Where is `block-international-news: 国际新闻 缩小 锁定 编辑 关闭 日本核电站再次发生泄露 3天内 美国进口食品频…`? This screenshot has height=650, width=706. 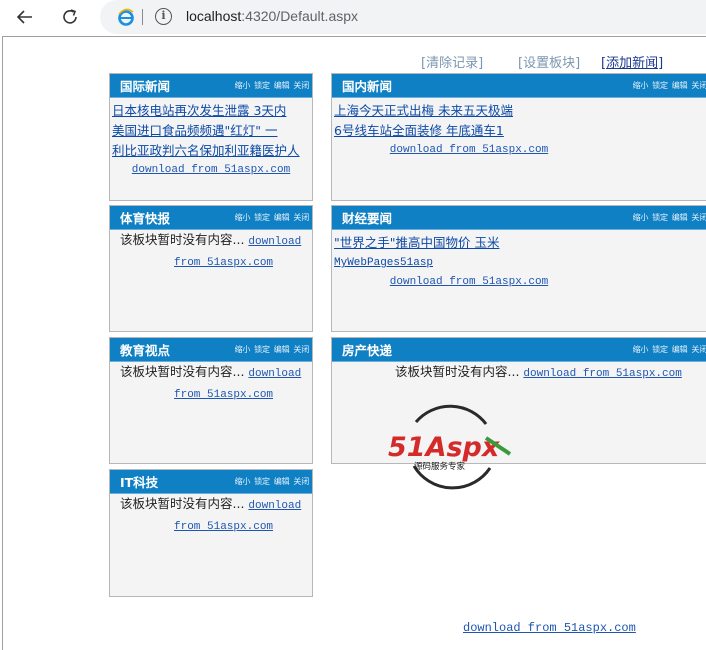 block-international-news: 国际新闻 缩小 锁定 编辑 关闭 日本核电站再次发生泄露 3天内 美国进口食品频… is located at coordinates (211, 137).